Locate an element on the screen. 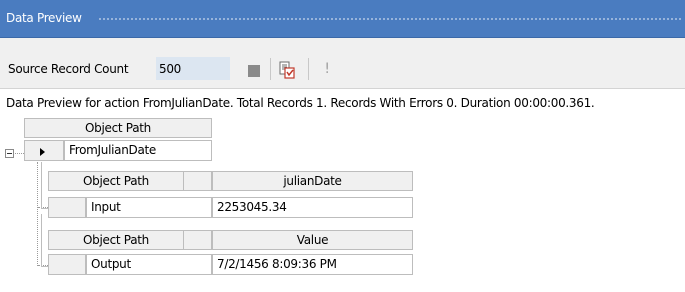  output-value-cell: 7/2/1456 8:09:36 PM is located at coordinates (312, 264).